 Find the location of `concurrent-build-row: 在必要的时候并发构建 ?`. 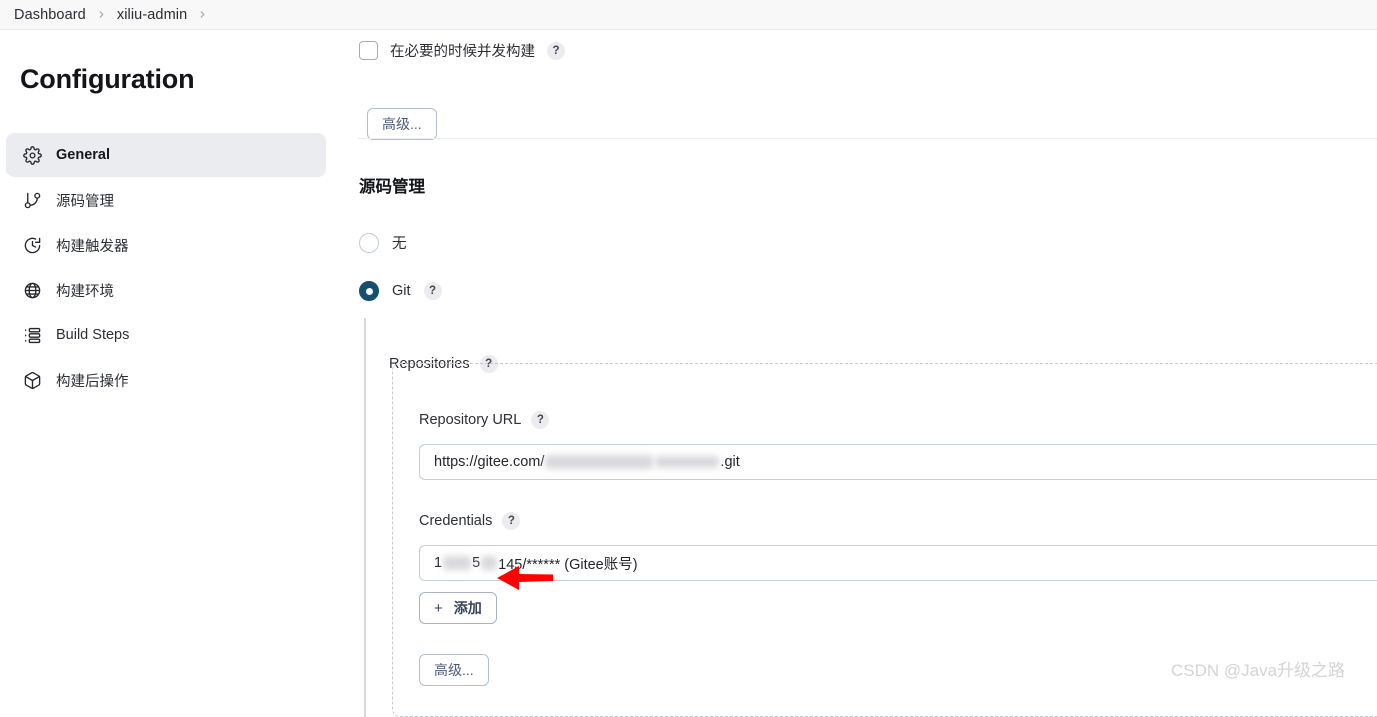

concurrent-build-row: 在必要的时候并发构建 ? is located at coordinates (462, 50).